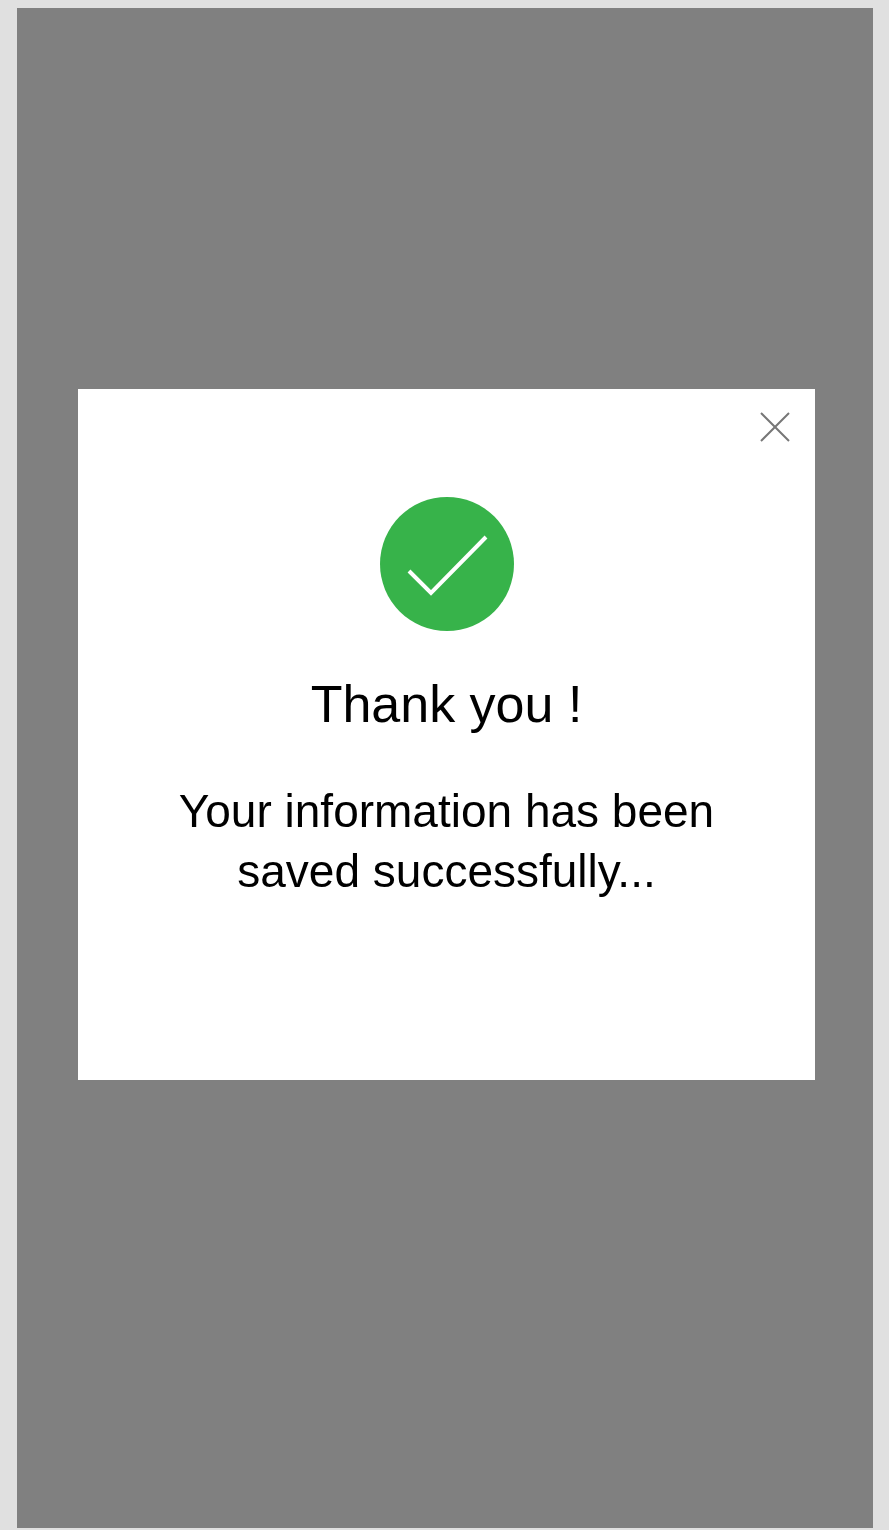 This screenshot has height=1530, width=889. I want to click on close-button, so click(775, 427).